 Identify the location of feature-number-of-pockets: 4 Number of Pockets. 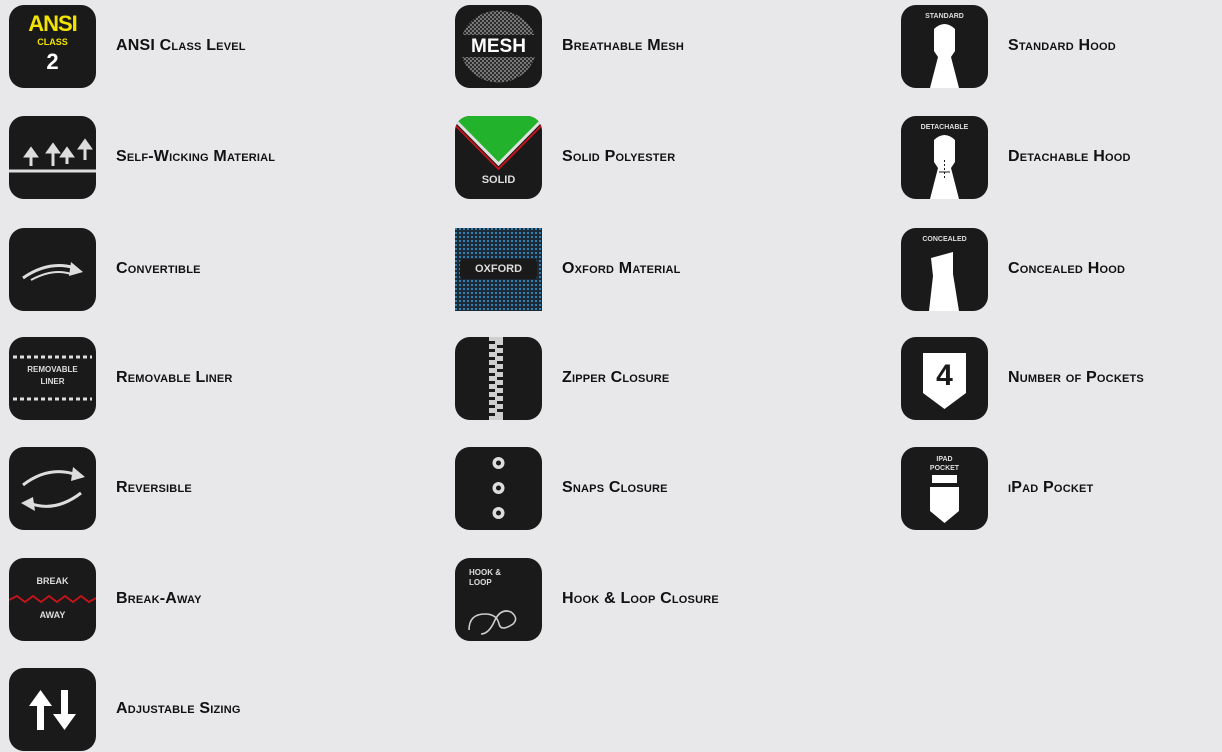
(1022, 378).